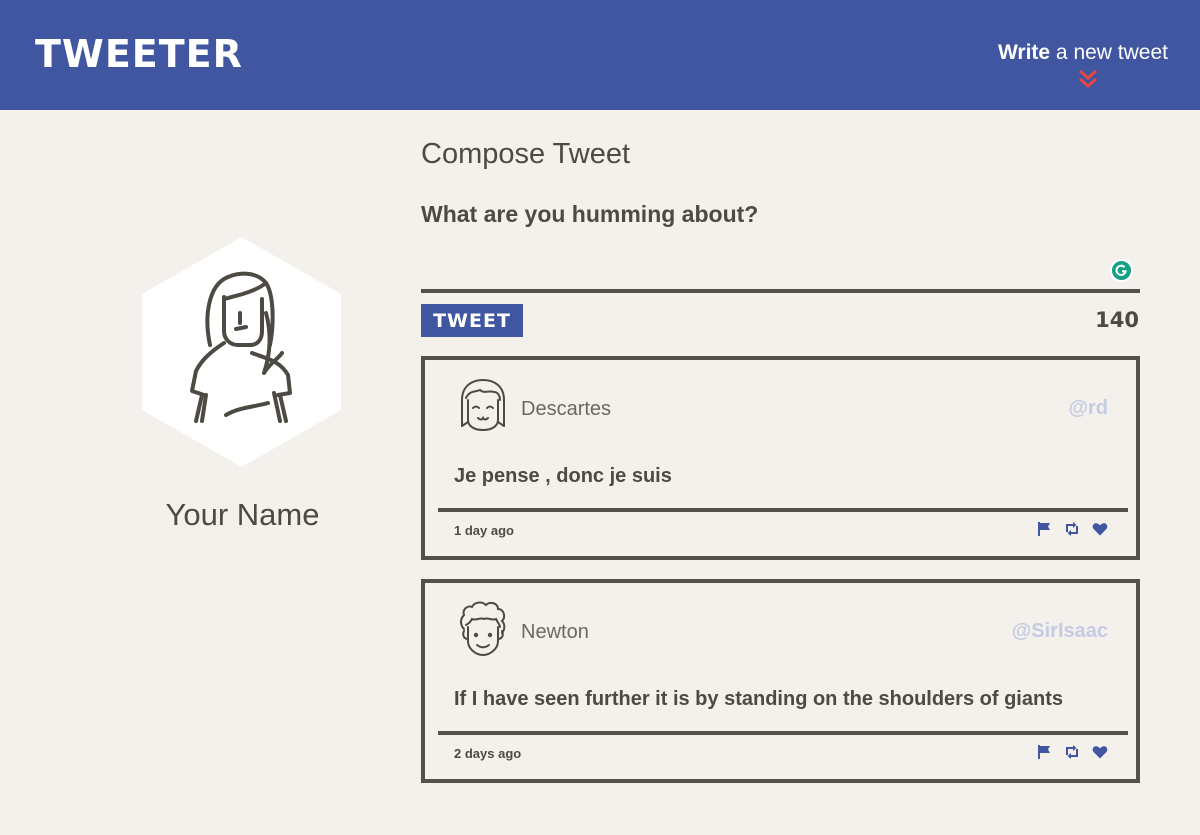 Image resolution: width=1200 pixels, height=835 pixels. I want to click on tweet-timestamp: 1 day ago, so click(484, 530).